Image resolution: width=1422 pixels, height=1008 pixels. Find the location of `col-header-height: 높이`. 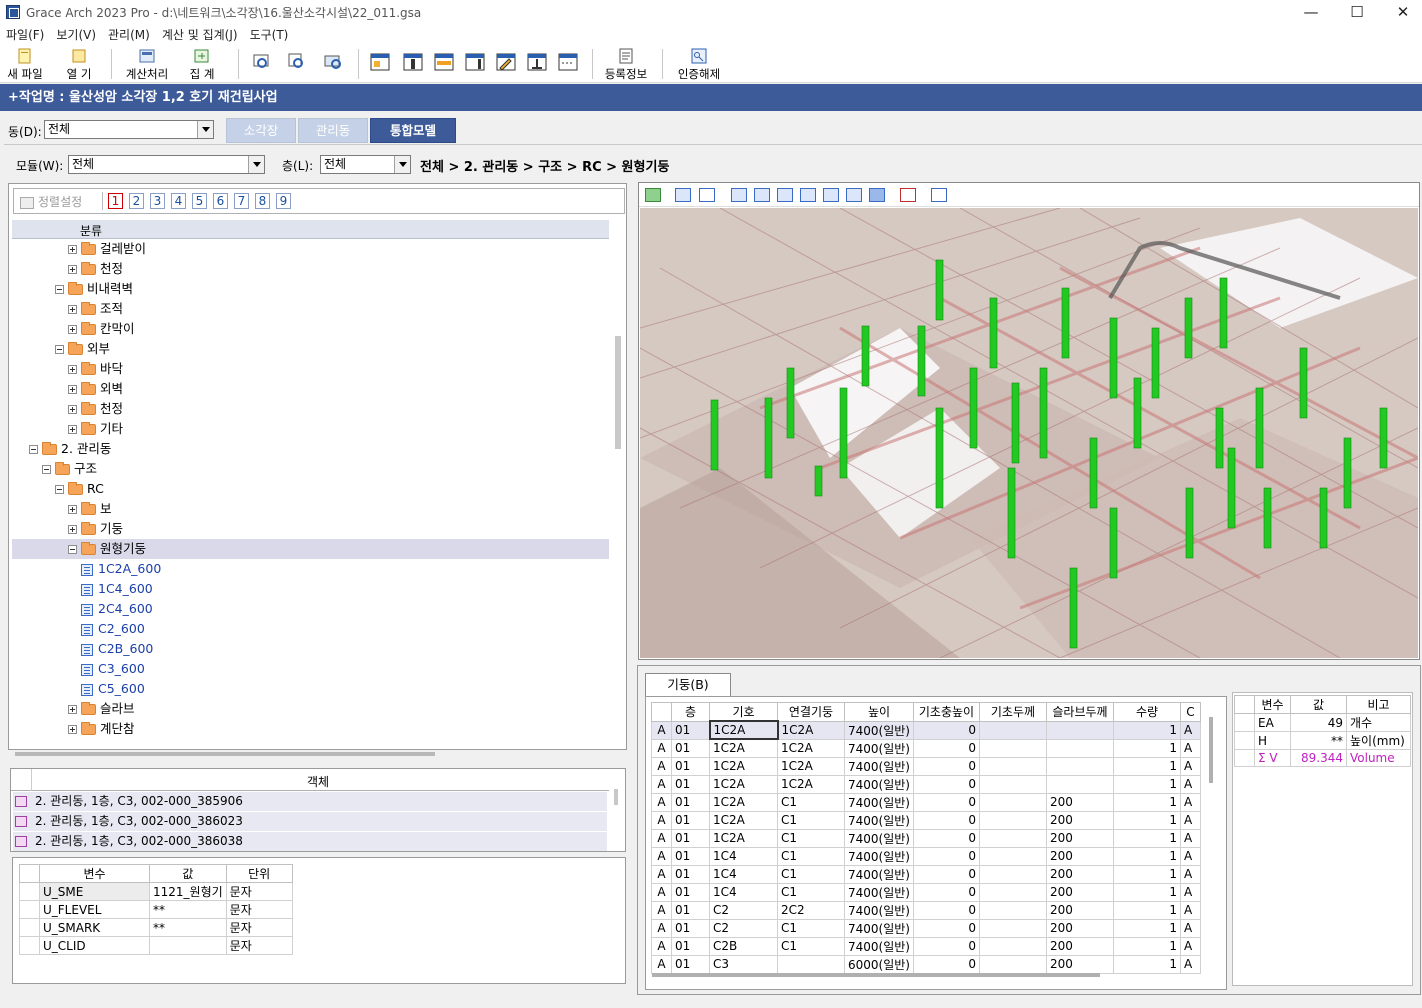

col-header-height: 높이 is located at coordinates (879, 712).